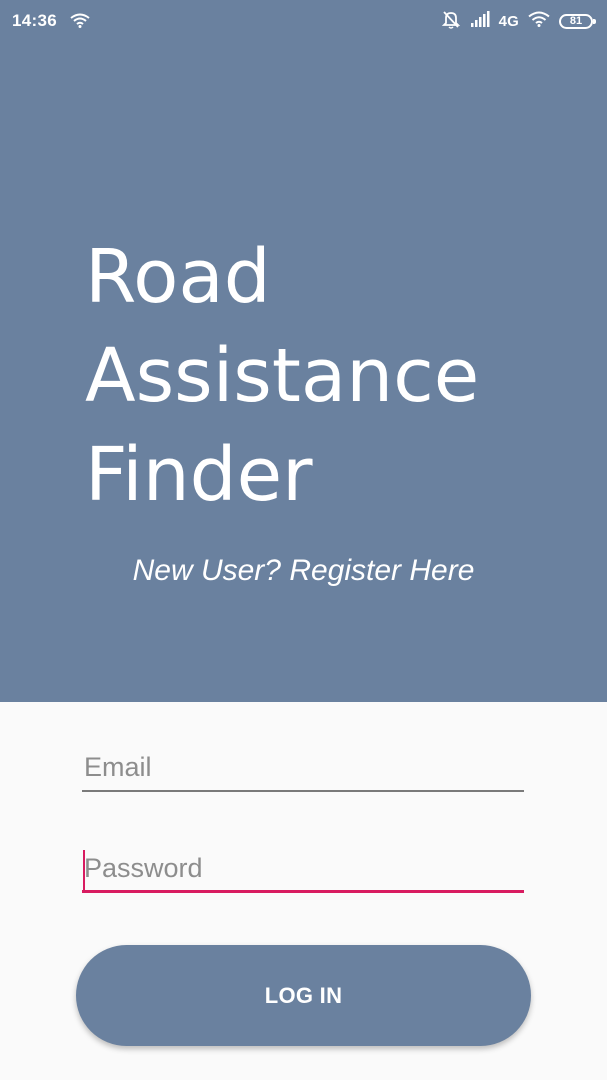 The width and height of the screenshot is (607, 1080). Describe the element at coordinates (451, 21) in the screenshot. I see `alarm-off-icon` at that location.